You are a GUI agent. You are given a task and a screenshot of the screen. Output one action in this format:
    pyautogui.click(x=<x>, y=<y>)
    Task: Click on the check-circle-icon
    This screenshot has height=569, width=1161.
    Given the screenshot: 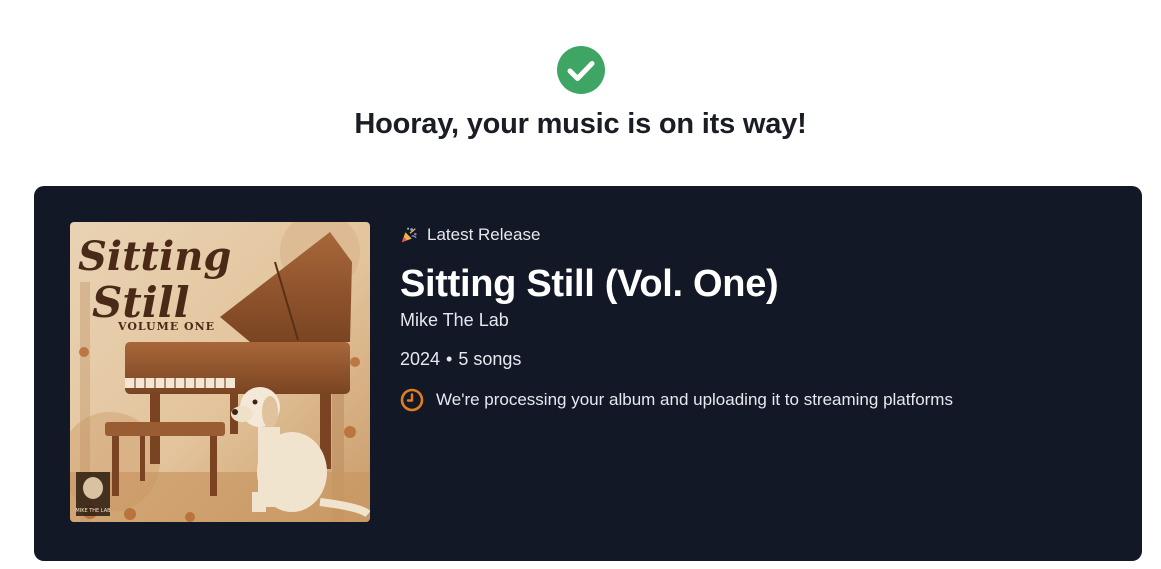 What is the action you would take?
    pyautogui.click(x=580, y=70)
    